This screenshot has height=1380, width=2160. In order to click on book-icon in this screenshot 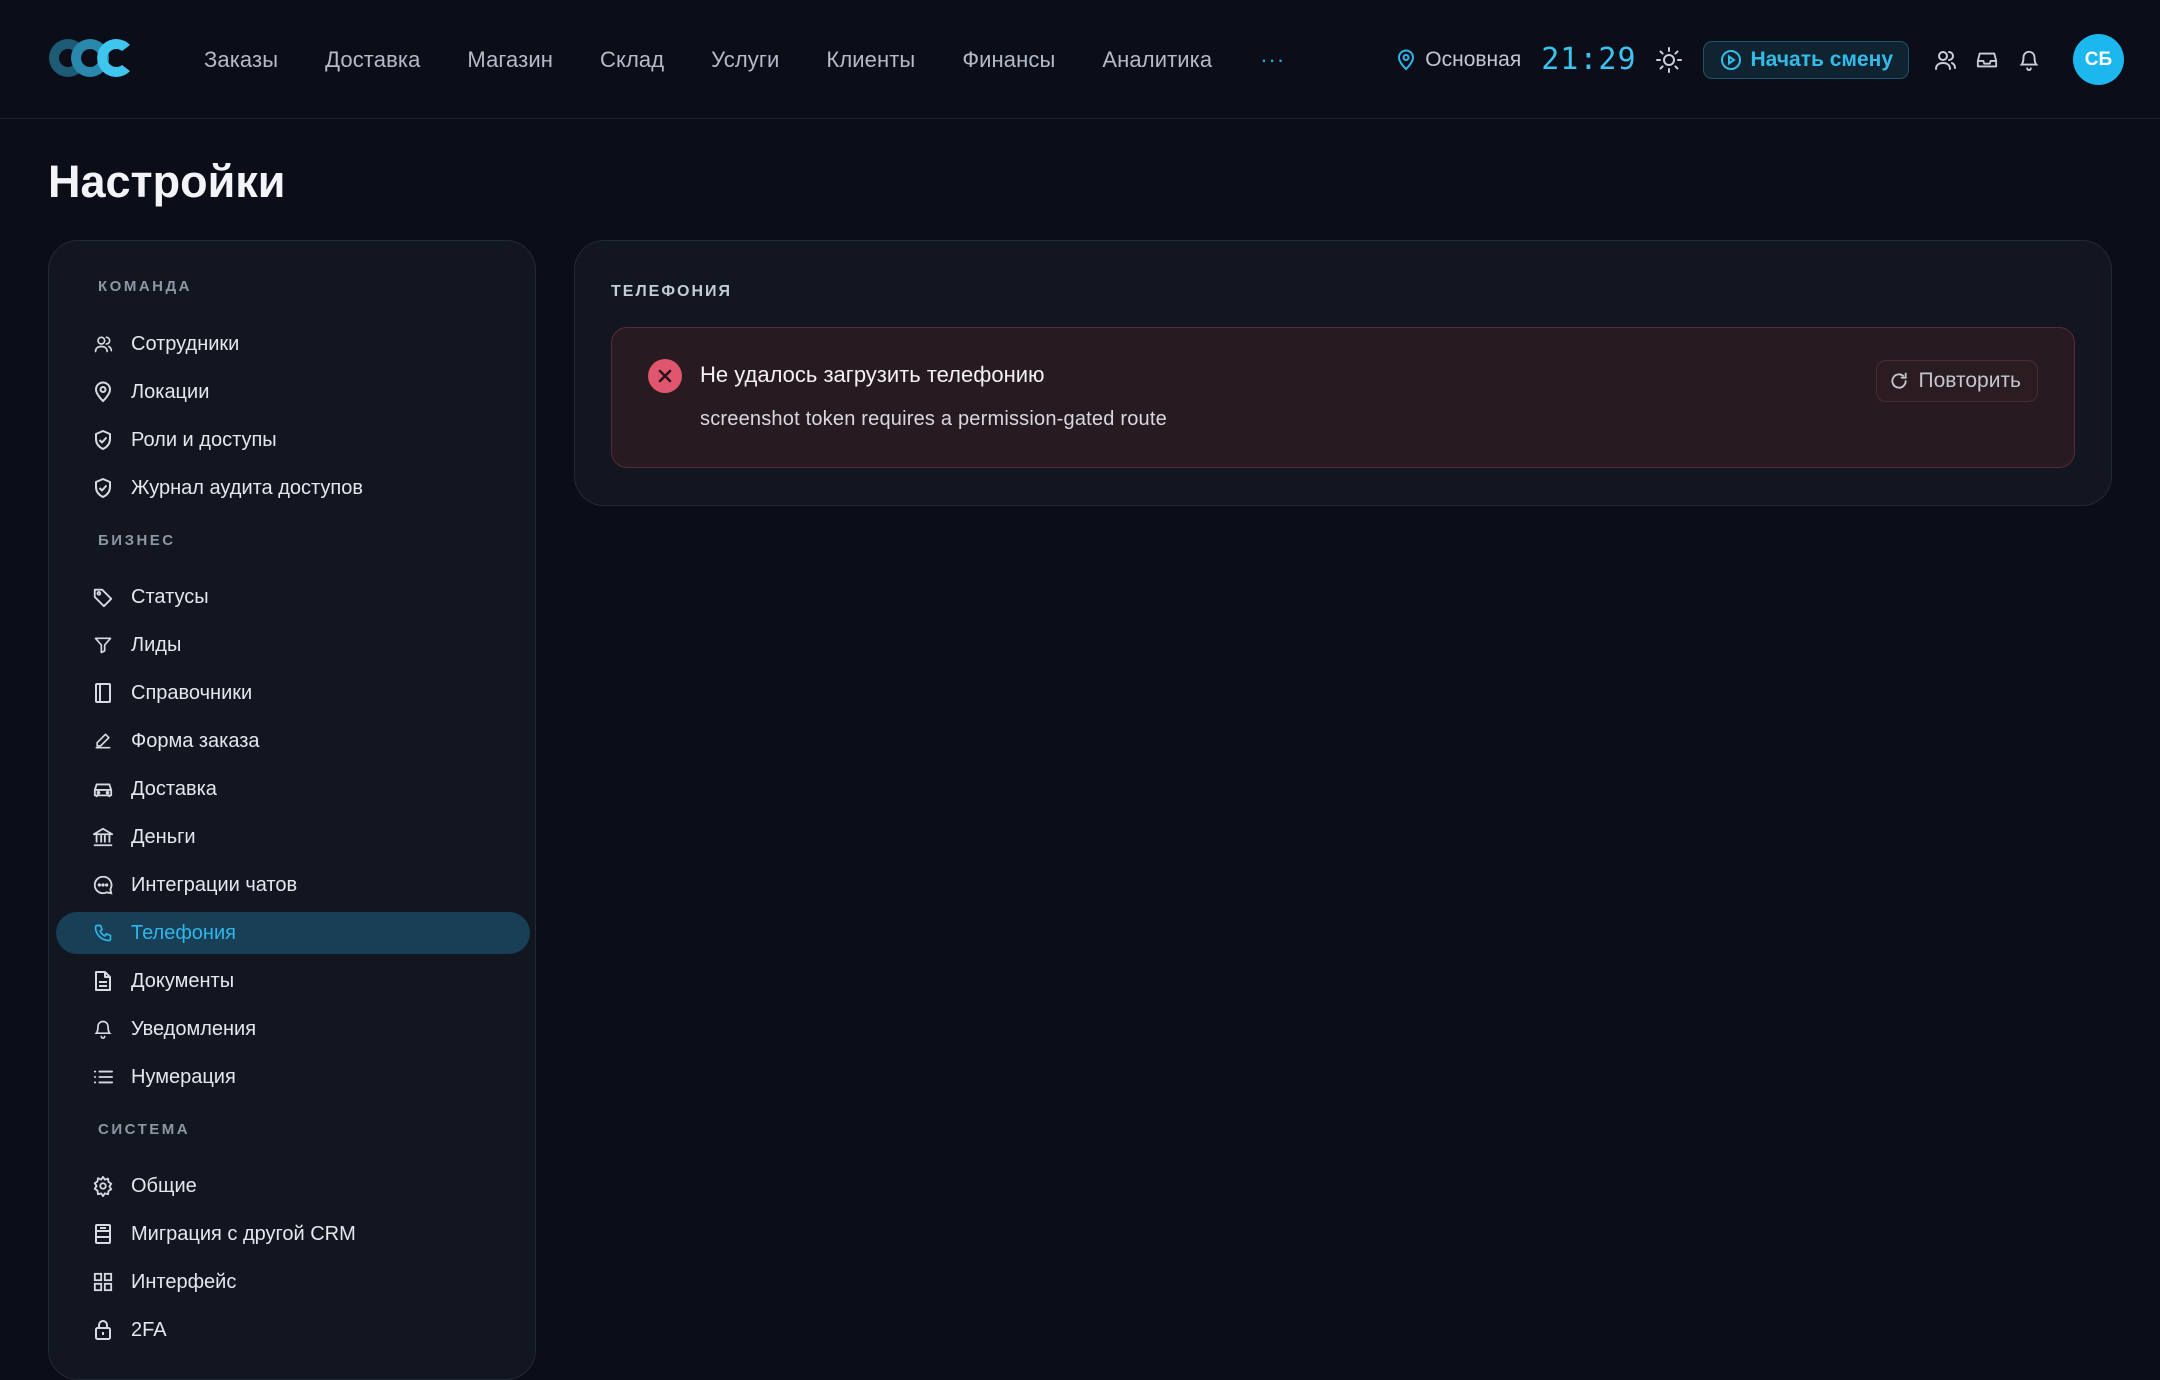, I will do `click(103, 693)`.